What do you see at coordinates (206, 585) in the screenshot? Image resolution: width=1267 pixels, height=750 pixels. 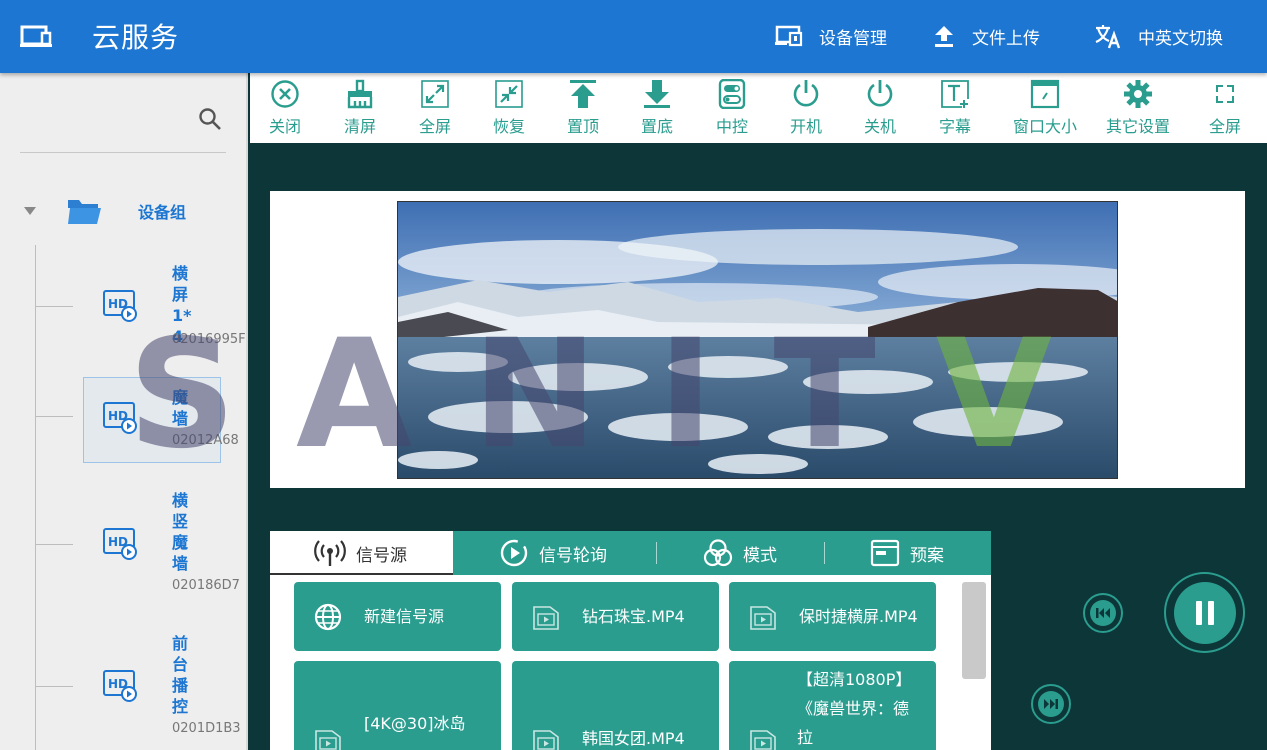 I see `device-id: 020186D7` at bounding box center [206, 585].